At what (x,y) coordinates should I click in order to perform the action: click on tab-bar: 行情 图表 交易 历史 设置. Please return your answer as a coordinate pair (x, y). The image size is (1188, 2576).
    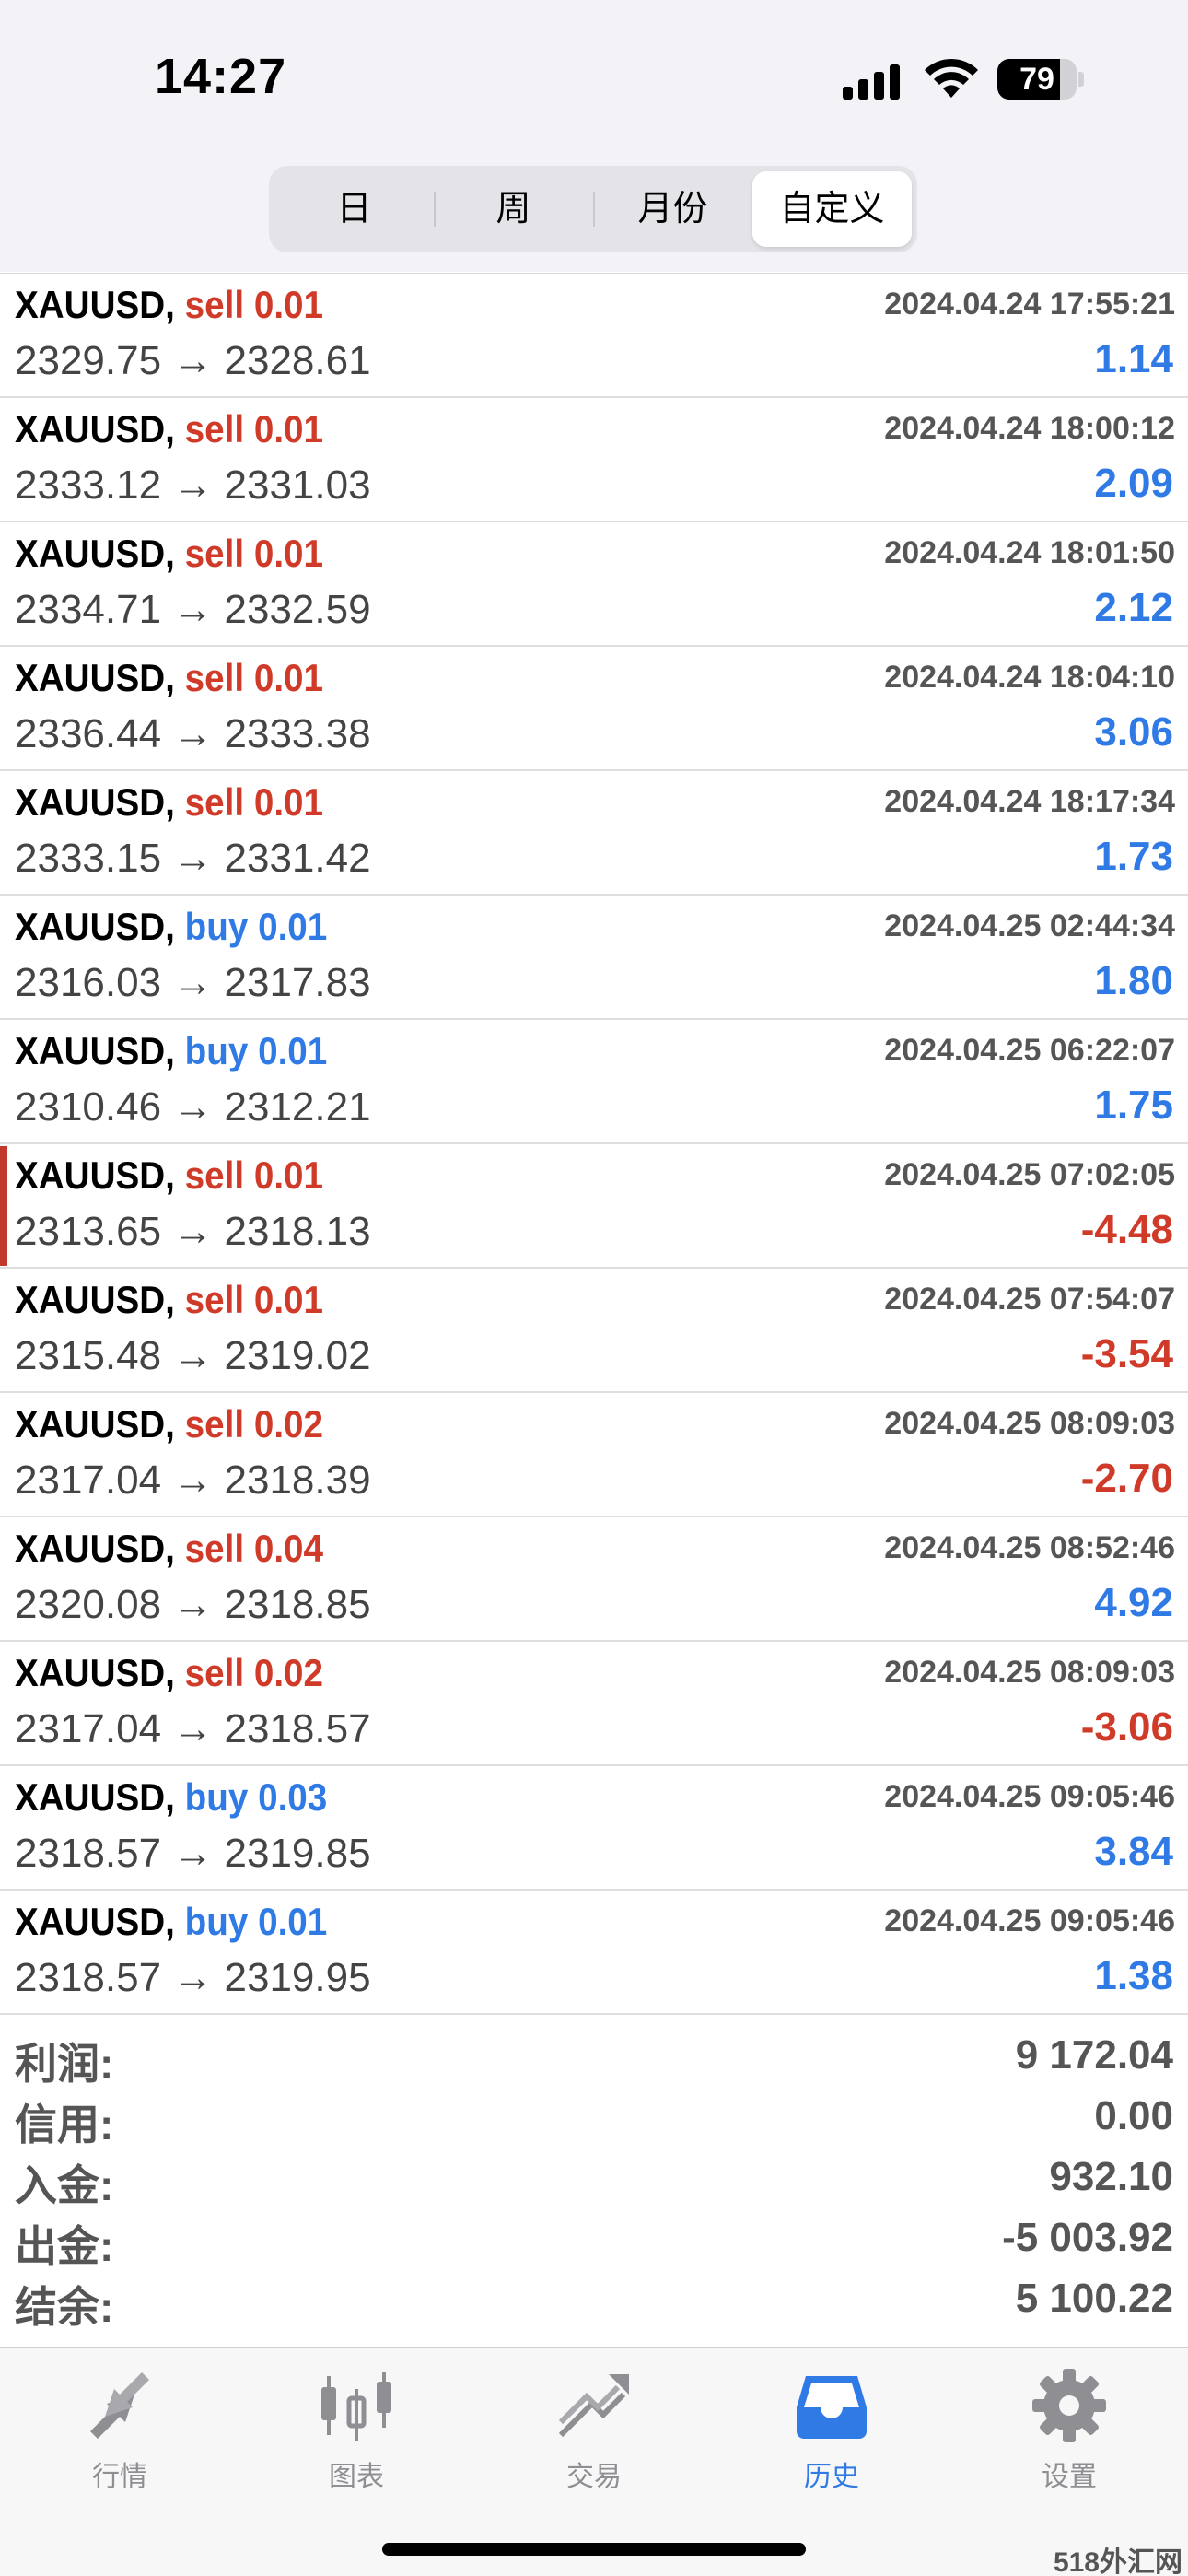
    Looking at the image, I should click on (594, 2461).